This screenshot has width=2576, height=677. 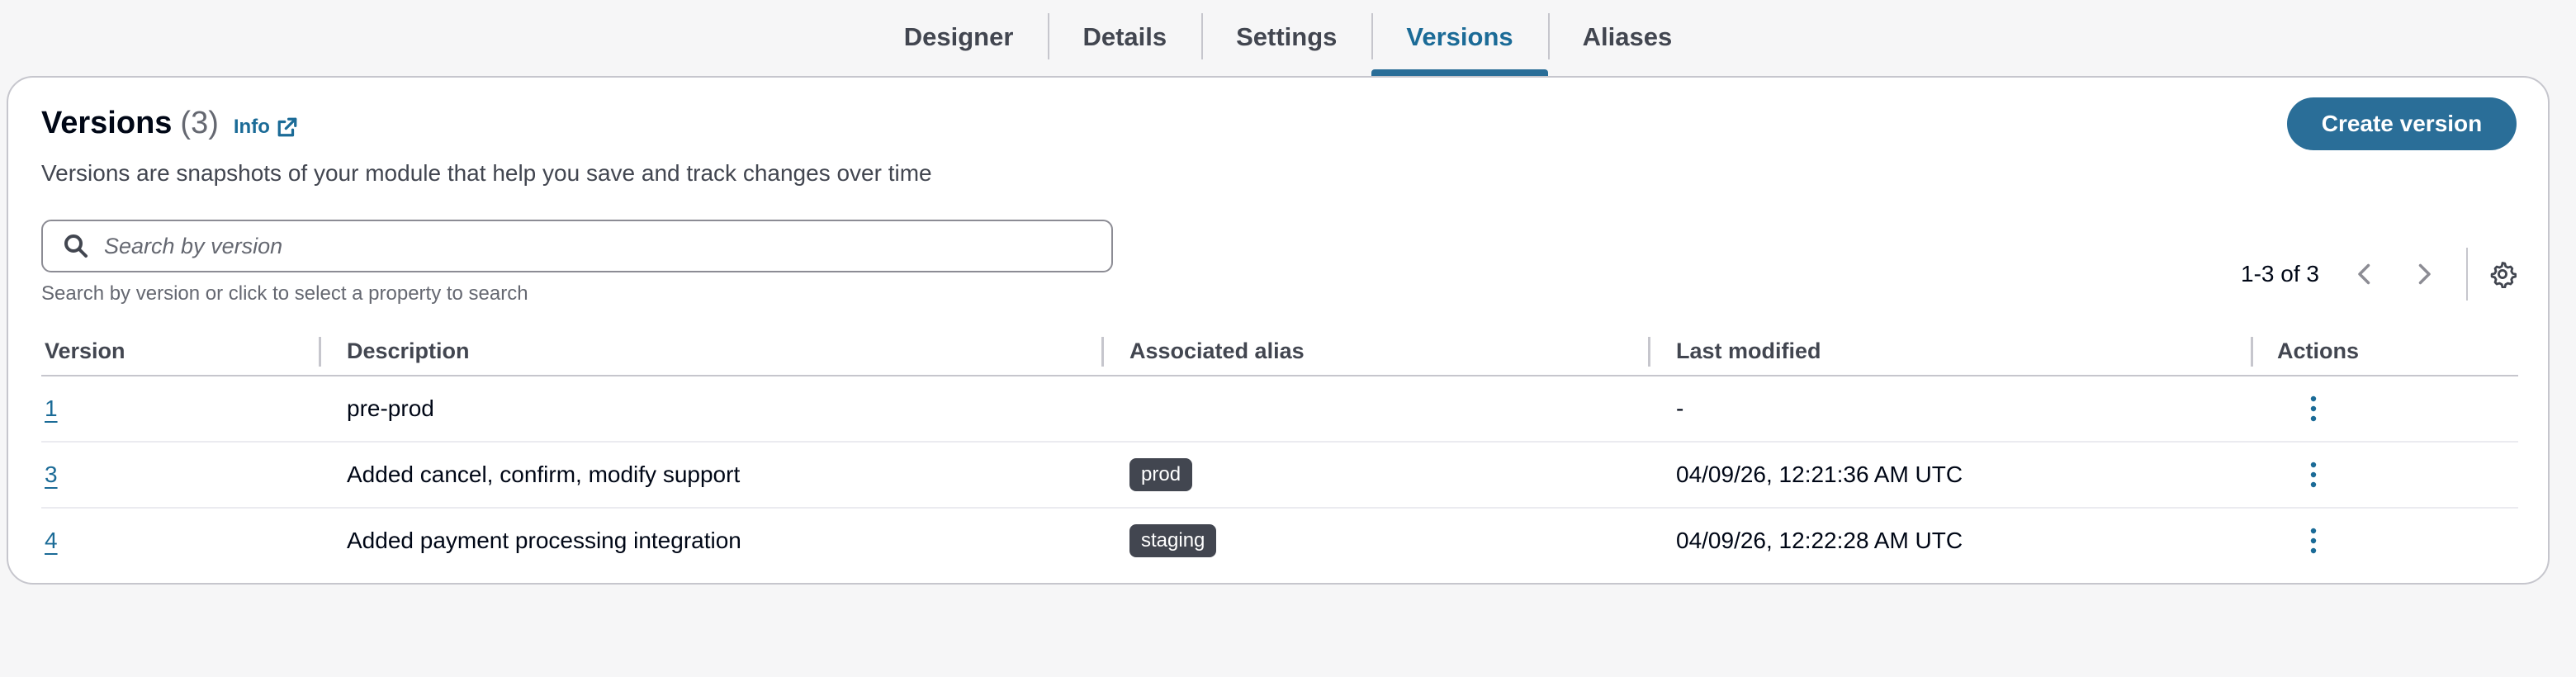 What do you see at coordinates (1627, 37) in the screenshot?
I see `tab-aliases: Aliases` at bounding box center [1627, 37].